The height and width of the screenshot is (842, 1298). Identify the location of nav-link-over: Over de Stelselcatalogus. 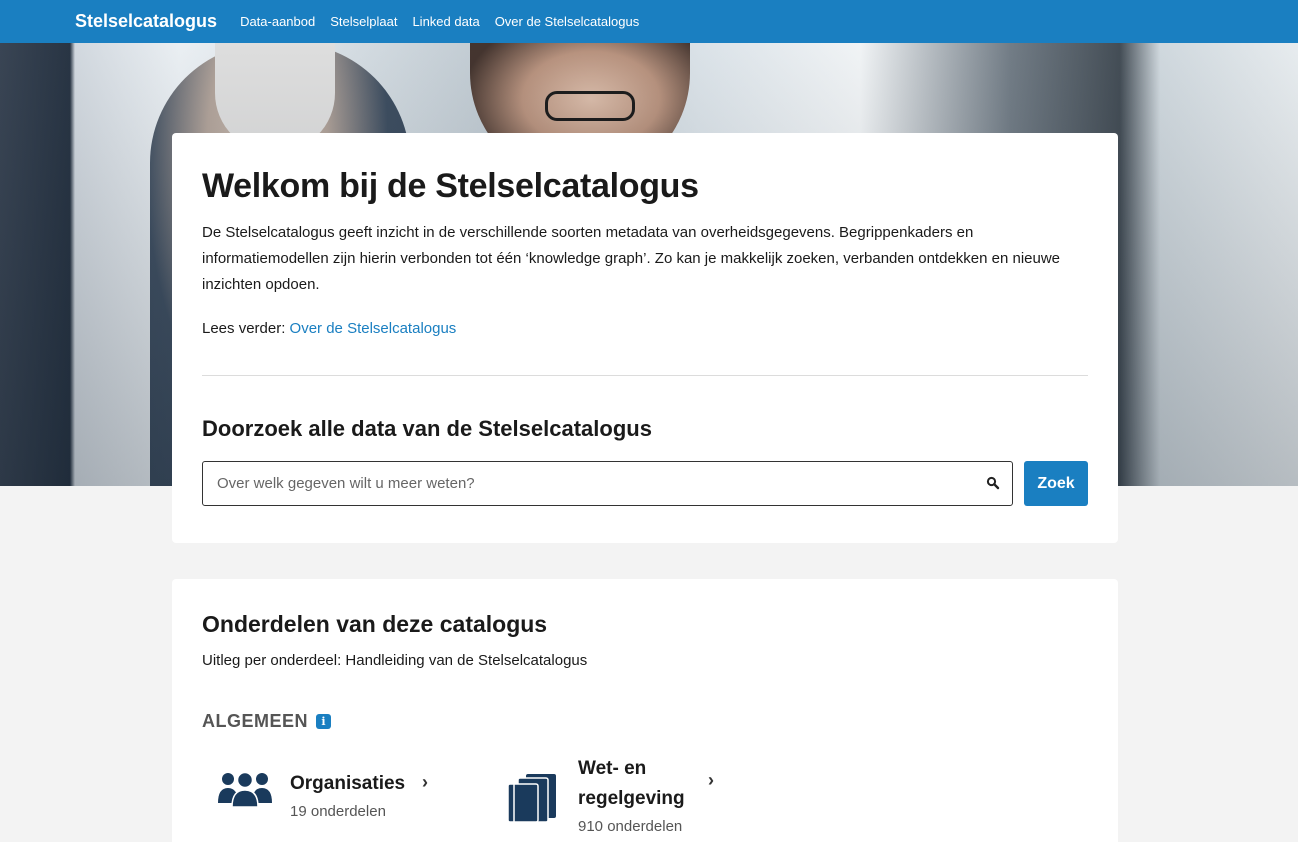
(567, 21).